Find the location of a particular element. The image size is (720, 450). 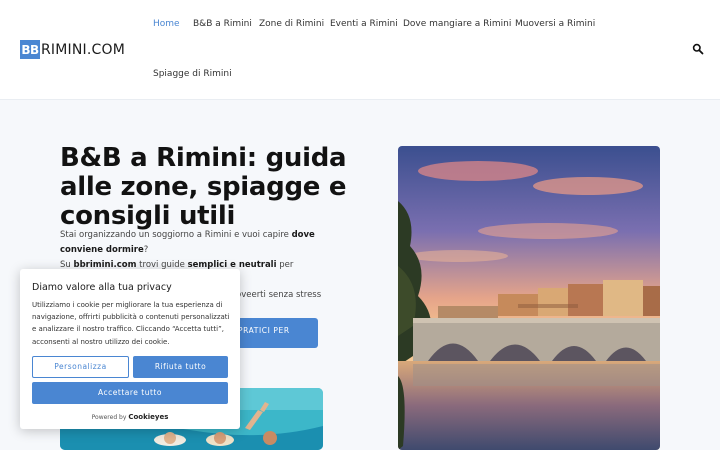

powered-by: Powered by Cookieyes is located at coordinates (130, 417).